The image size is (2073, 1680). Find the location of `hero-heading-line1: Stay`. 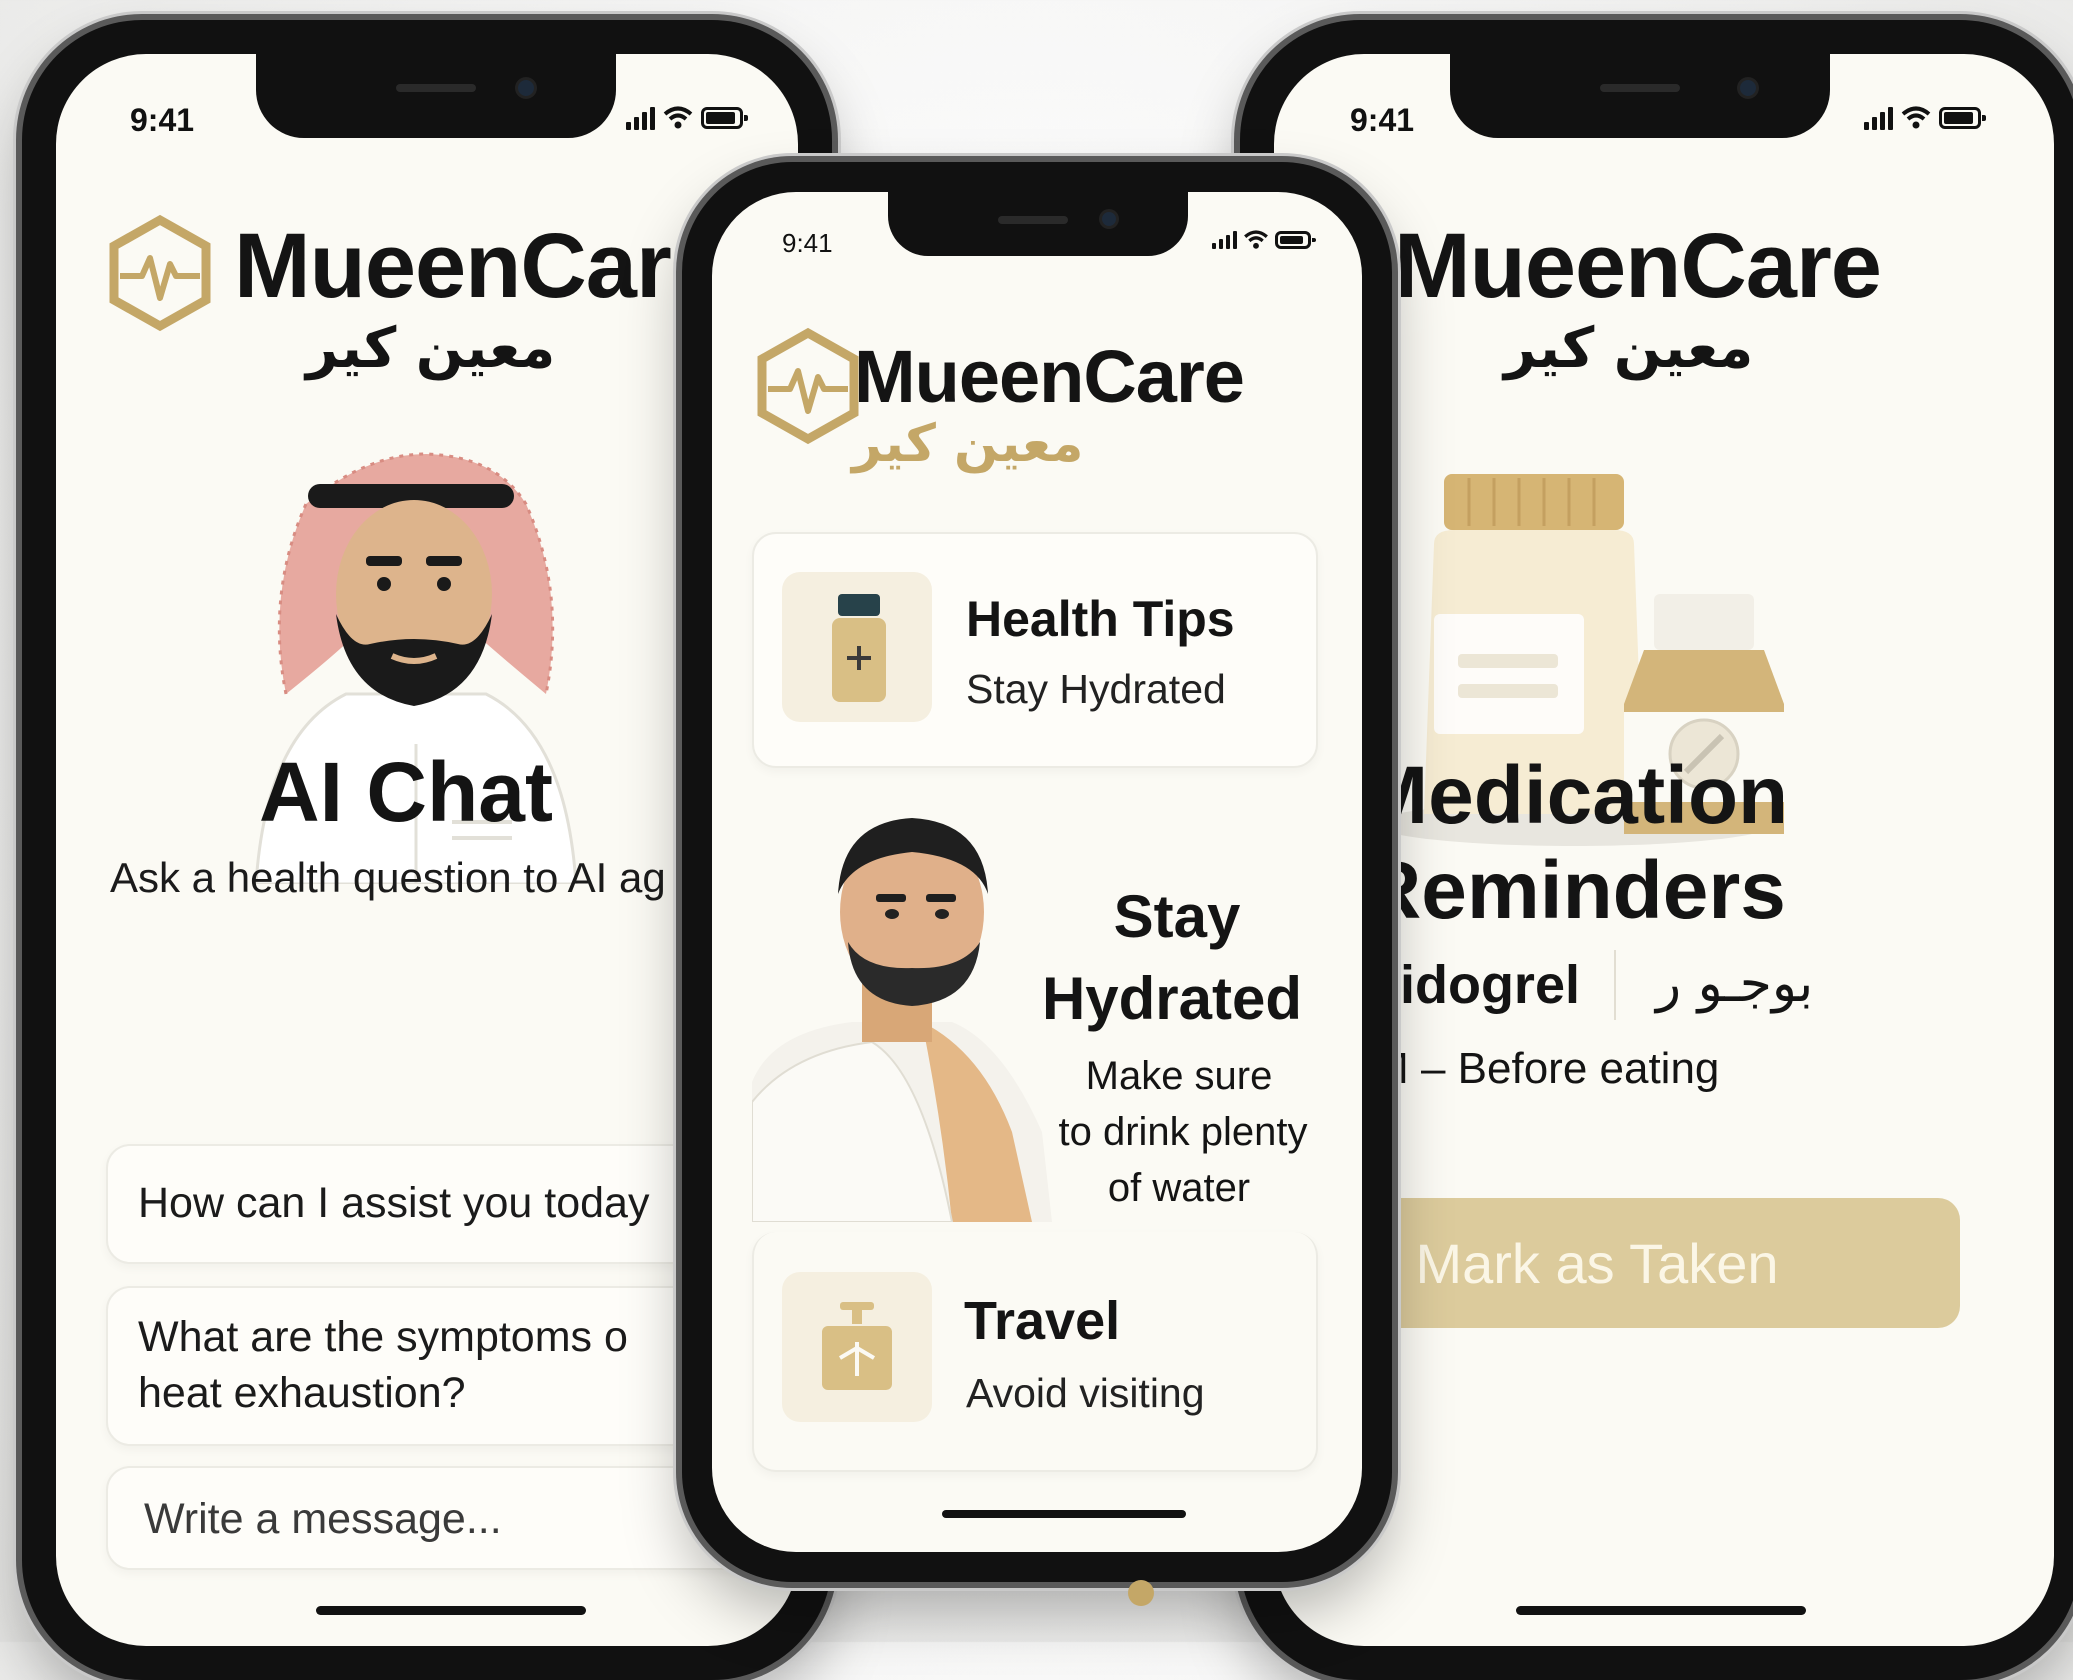

hero-heading-line1: Stay is located at coordinates (1177, 916).